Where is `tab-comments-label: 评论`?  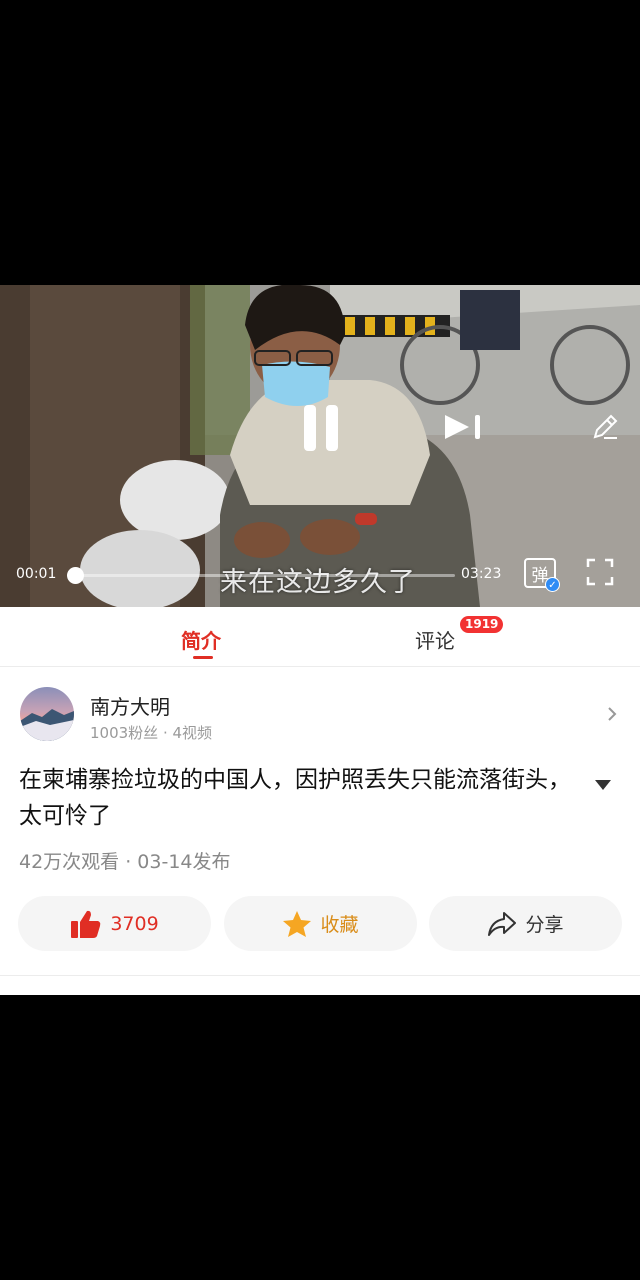
tab-comments-label: 评论 is located at coordinates (435, 641).